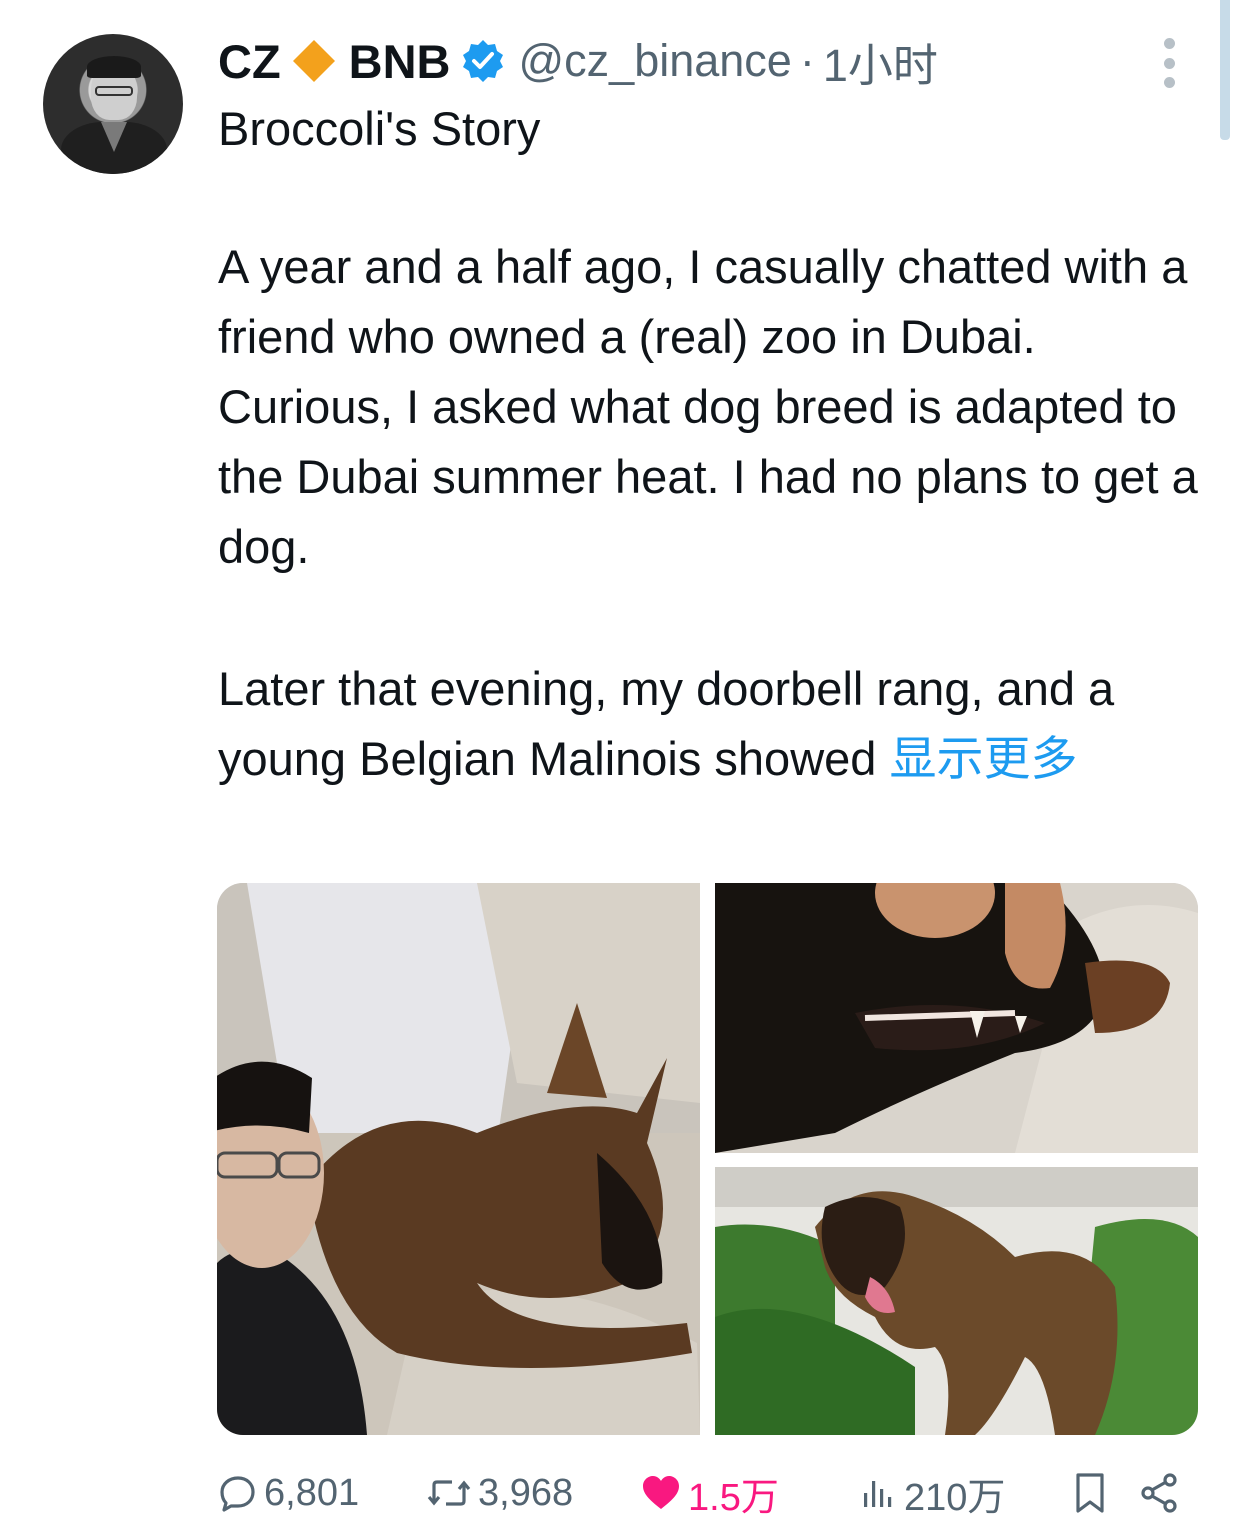 This screenshot has width=1240, height=1539. What do you see at coordinates (1159, 1493) in the screenshot?
I see `share-icon` at bounding box center [1159, 1493].